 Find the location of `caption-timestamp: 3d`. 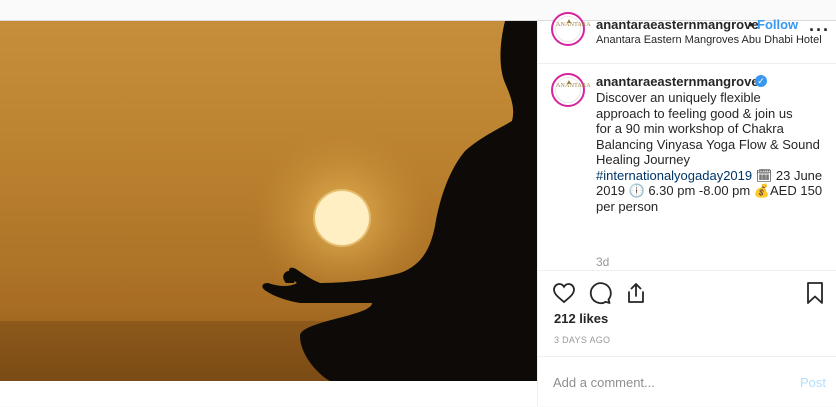

caption-timestamp: 3d is located at coordinates (603, 262).